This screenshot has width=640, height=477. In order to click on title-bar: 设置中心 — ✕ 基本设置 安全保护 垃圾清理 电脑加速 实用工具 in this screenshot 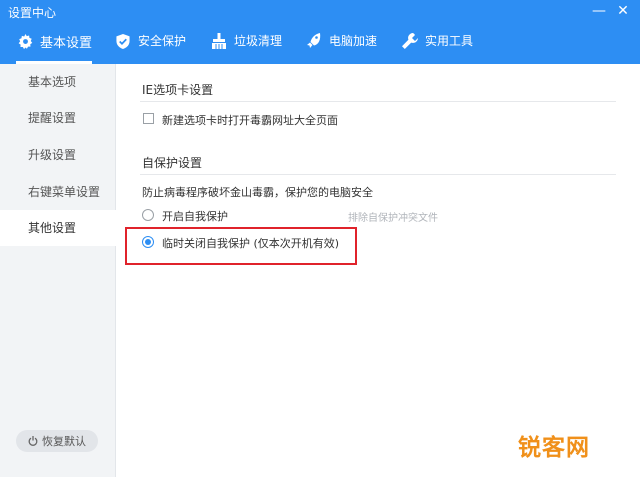, I will do `click(320, 32)`.